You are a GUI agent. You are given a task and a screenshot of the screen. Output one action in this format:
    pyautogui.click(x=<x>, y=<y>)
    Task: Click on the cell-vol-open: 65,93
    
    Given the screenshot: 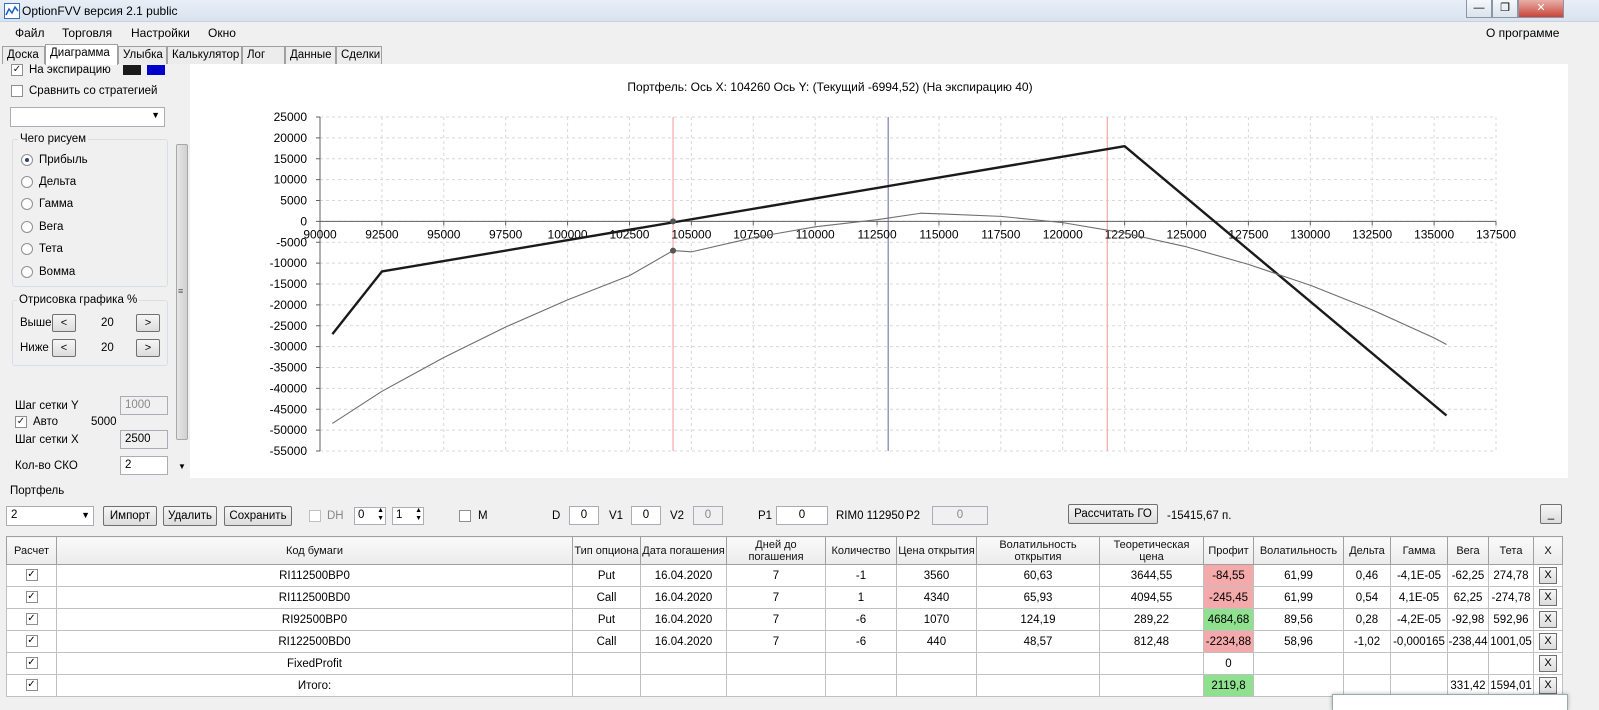 What is the action you would take?
    pyautogui.click(x=1038, y=597)
    